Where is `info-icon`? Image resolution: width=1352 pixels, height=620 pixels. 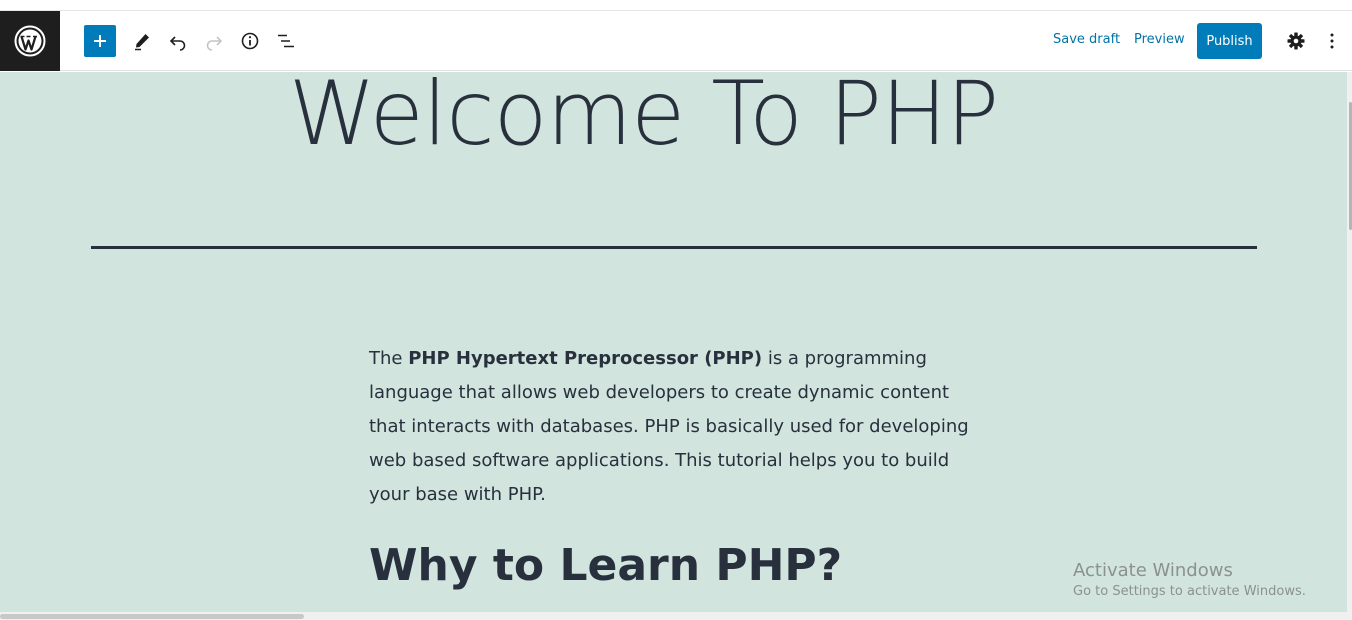
info-icon is located at coordinates (250, 41).